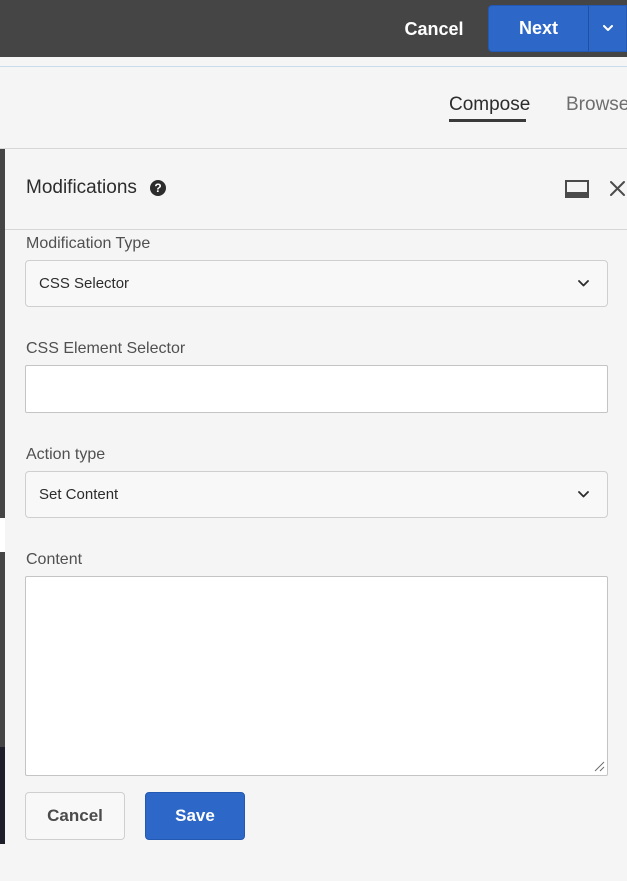 The width and height of the screenshot is (627, 881). What do you see at coordinates (313, 108) in the screenshot?
I see `mode-tabs-bar: Compose Browse` at bounding box center [313, 108].